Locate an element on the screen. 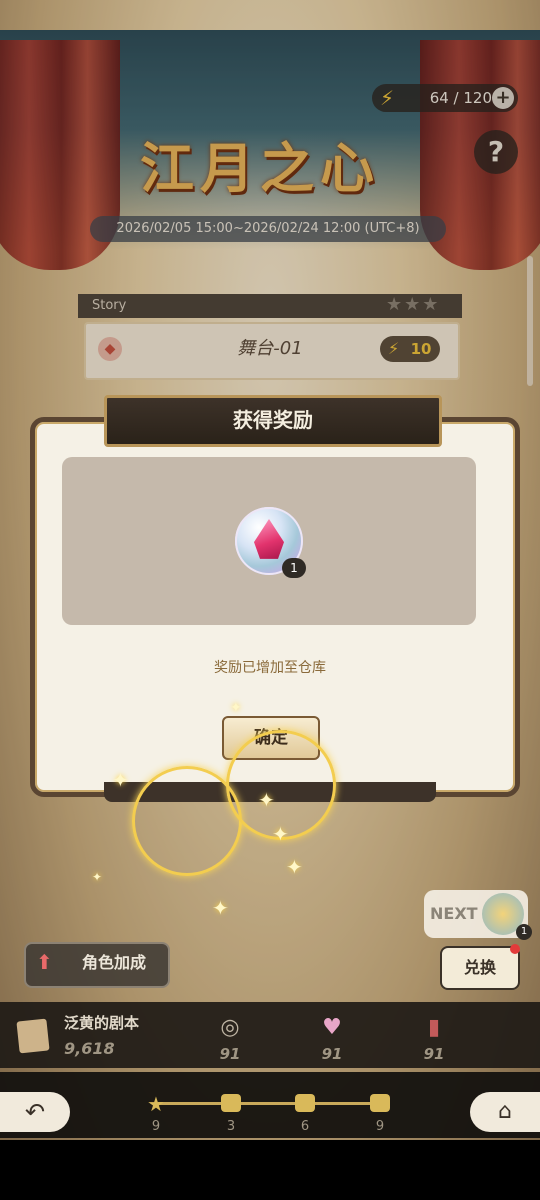  next-count-badge: 1 is located at coordinates (524, 932).